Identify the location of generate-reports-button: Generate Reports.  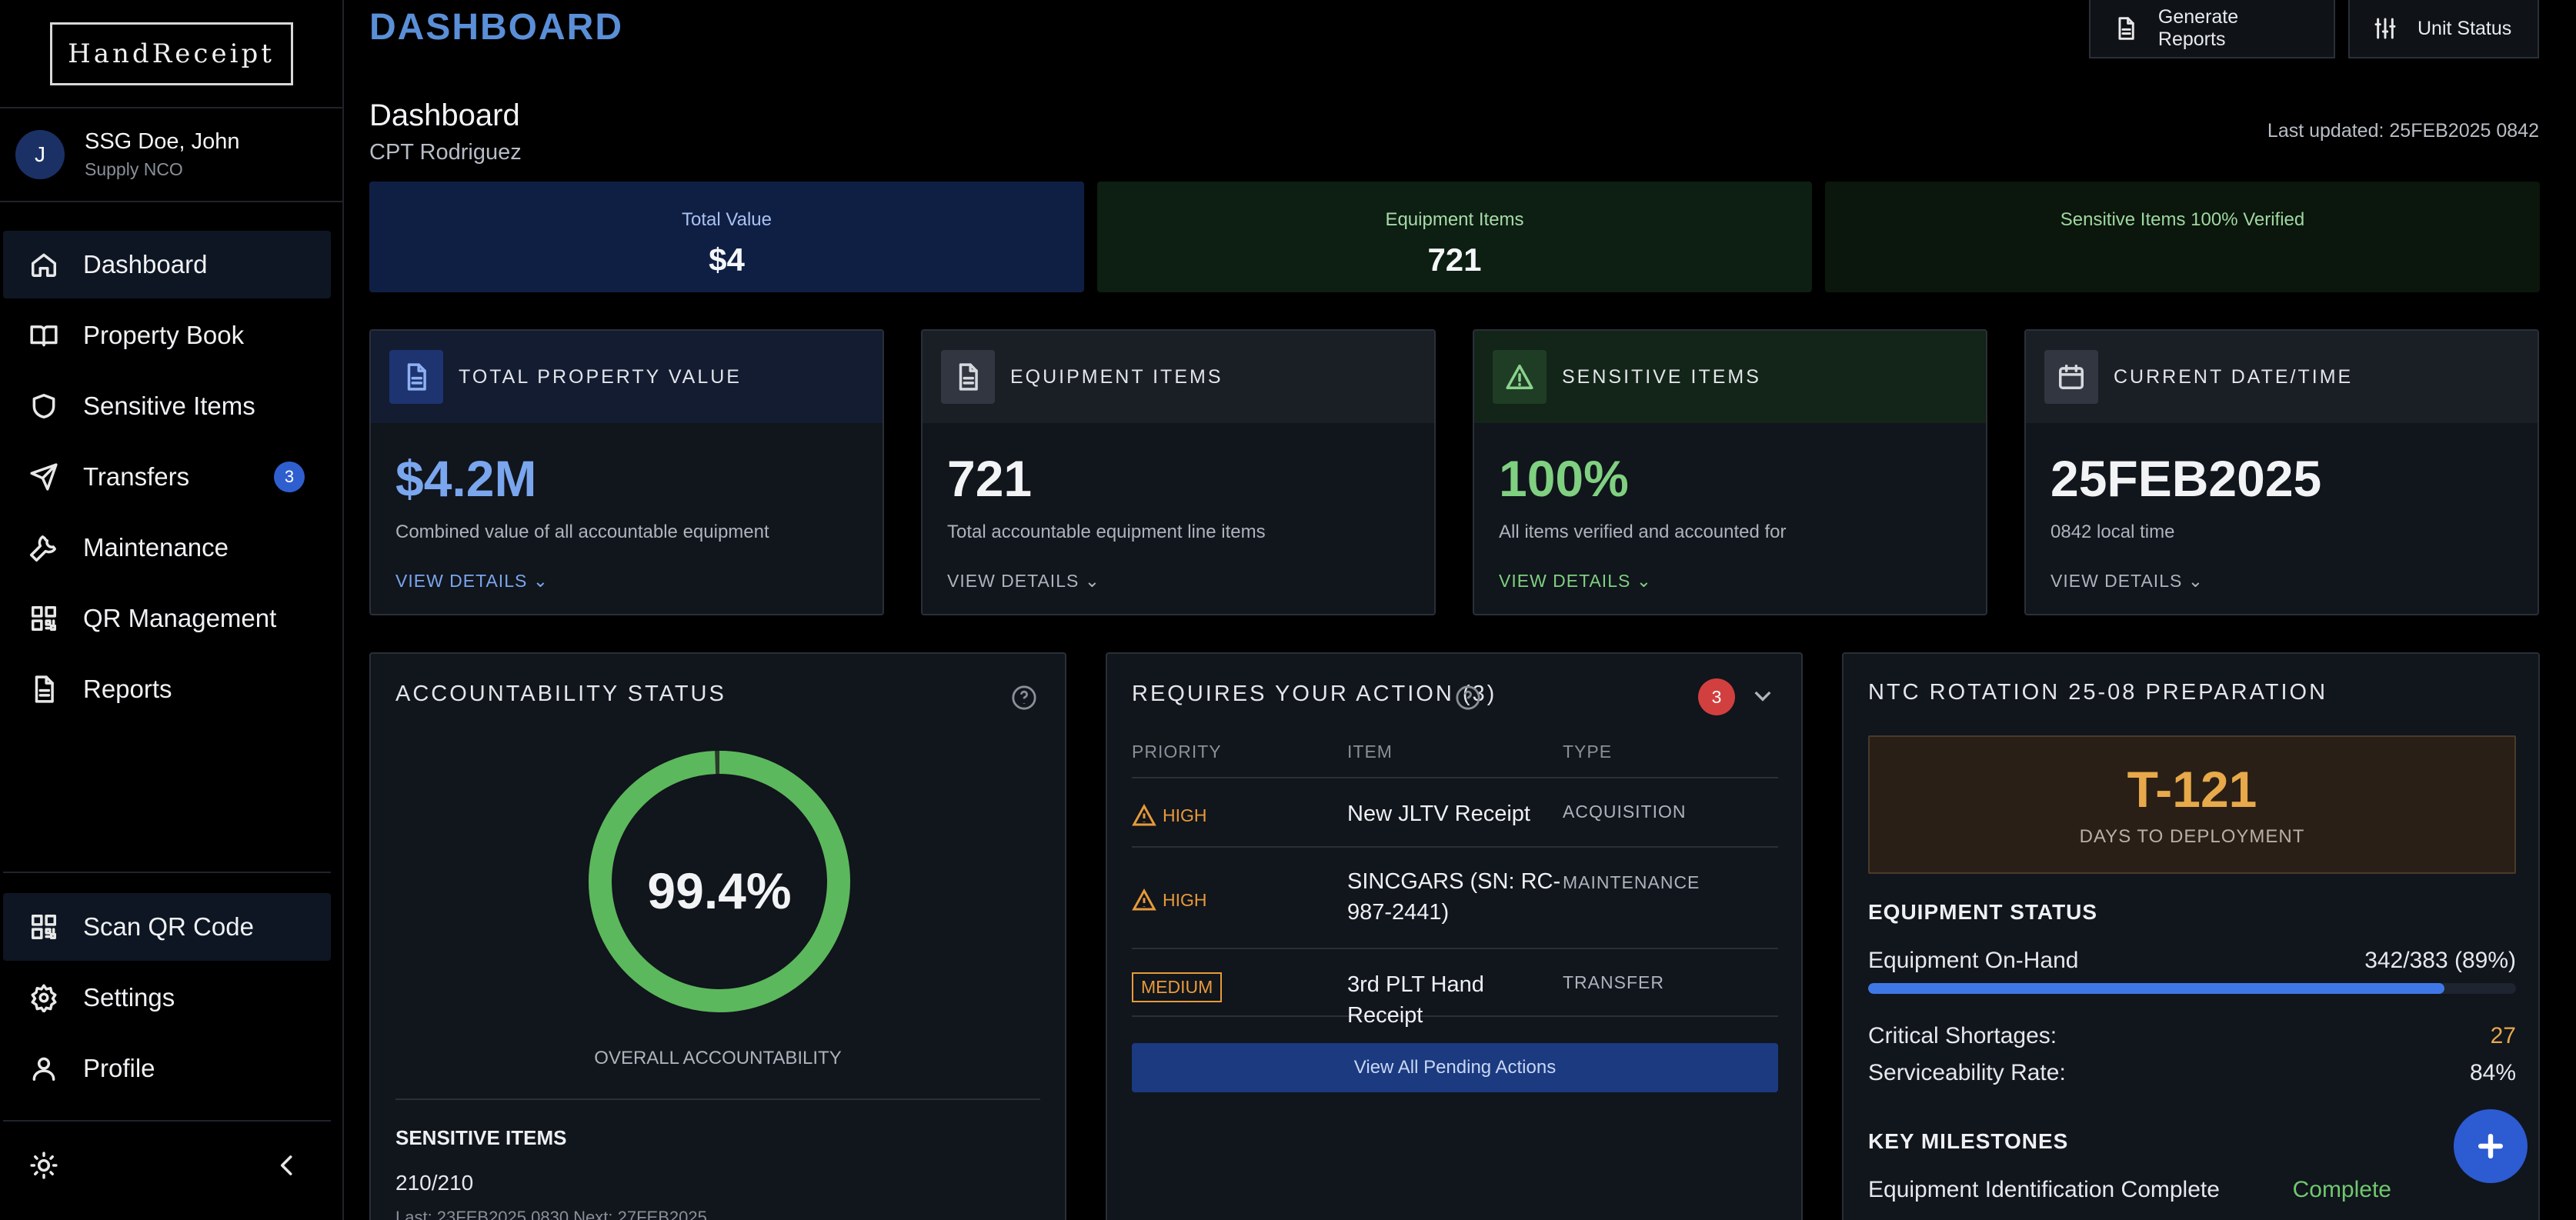
(2212, 29).